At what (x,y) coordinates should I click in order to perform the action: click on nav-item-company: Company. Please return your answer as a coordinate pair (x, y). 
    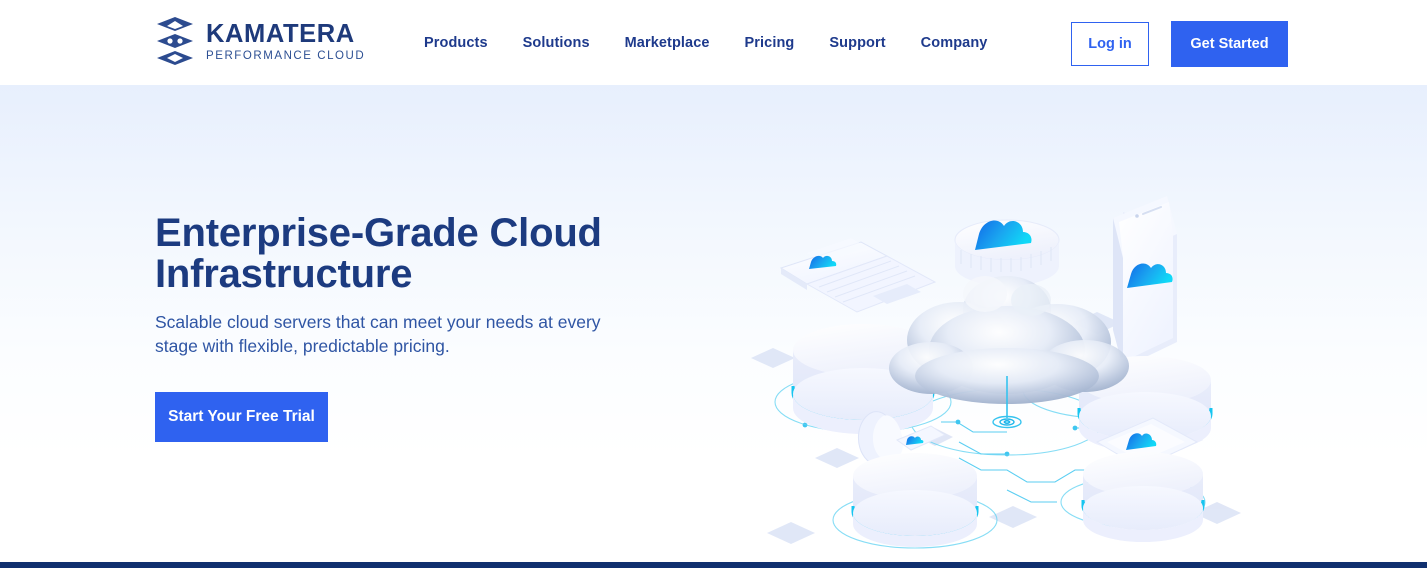
    Looking at the image, I should click on (954, 43).